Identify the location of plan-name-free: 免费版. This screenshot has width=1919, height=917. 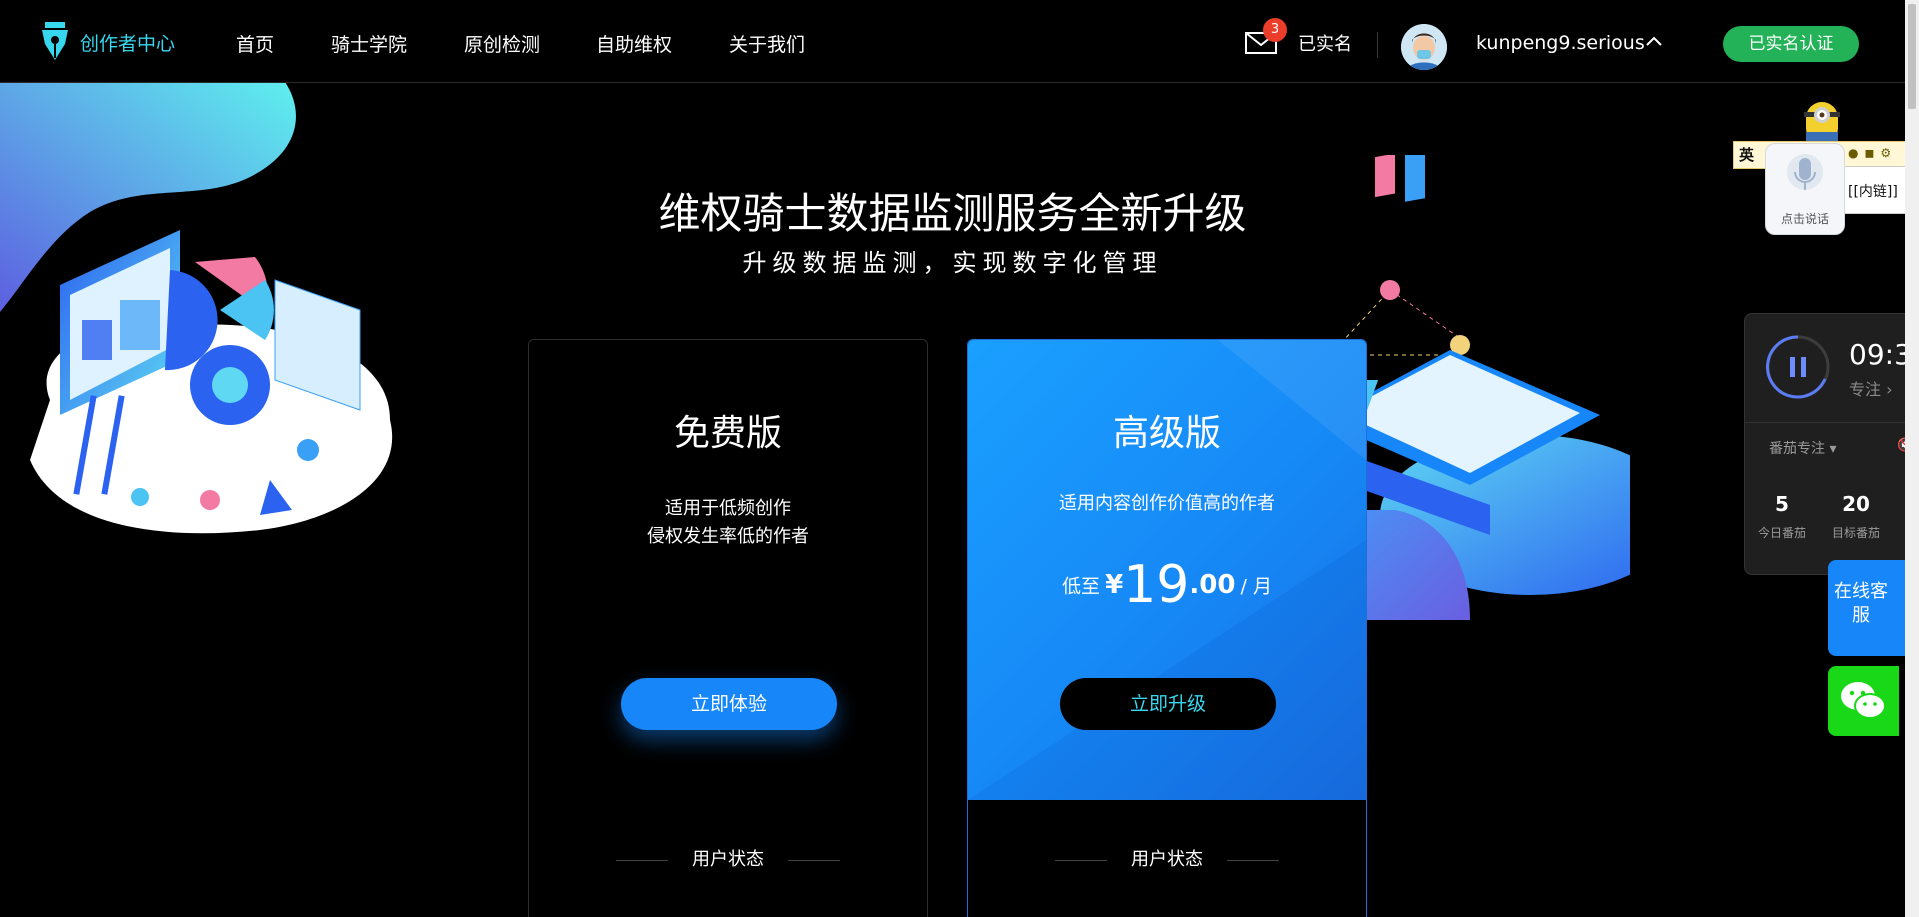
(727, 433).